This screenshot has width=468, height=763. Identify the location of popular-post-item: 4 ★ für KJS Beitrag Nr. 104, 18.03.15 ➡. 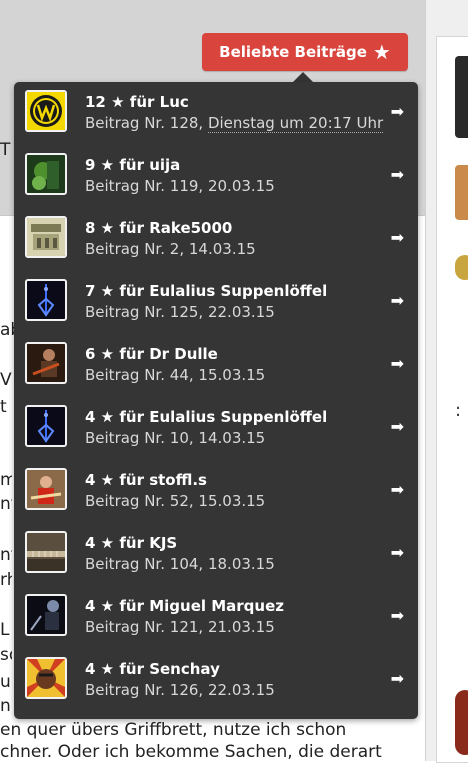
(216, 554).